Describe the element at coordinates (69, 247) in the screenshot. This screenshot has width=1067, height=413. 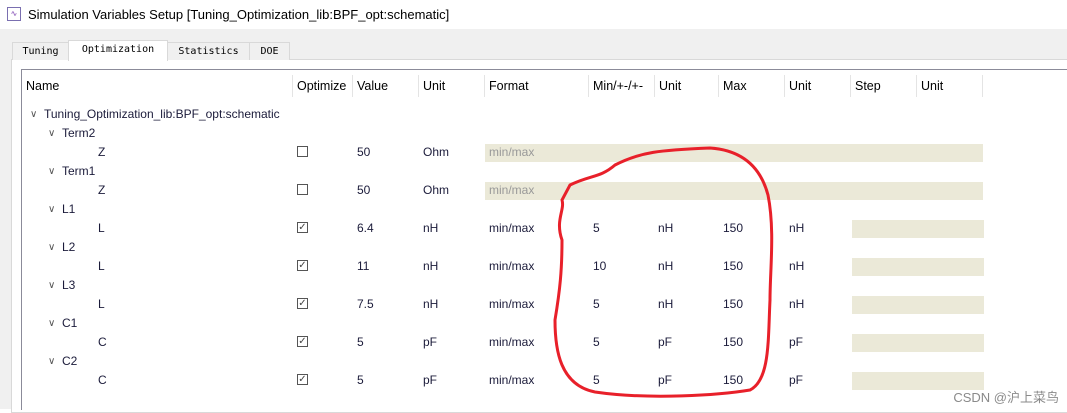
I see `variable-name: L2` at that location.